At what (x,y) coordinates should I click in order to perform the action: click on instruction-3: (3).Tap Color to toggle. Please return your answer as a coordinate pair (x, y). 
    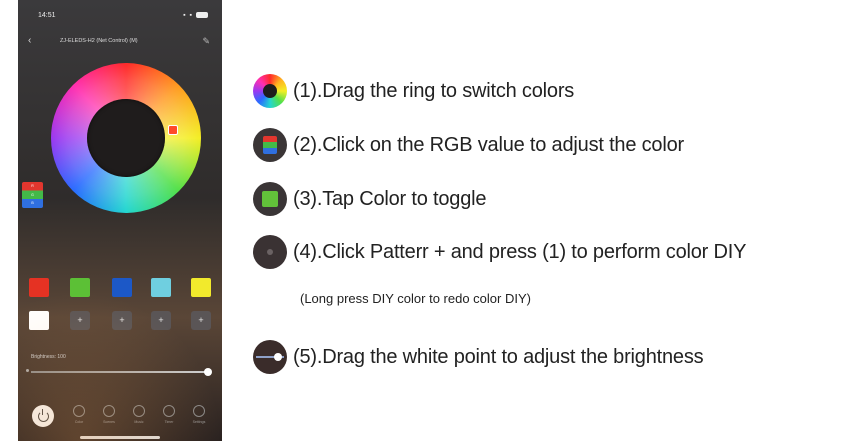
    Looking at the image, I should click on (543, 200).